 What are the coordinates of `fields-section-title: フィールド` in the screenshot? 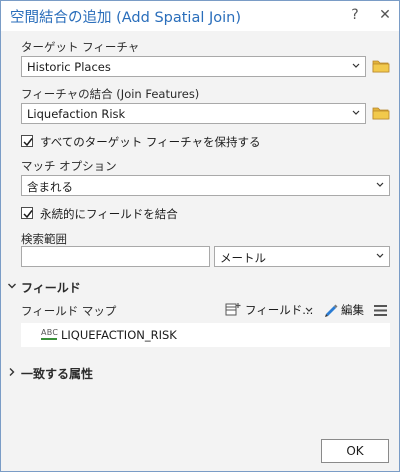 It's located at (51, 288).